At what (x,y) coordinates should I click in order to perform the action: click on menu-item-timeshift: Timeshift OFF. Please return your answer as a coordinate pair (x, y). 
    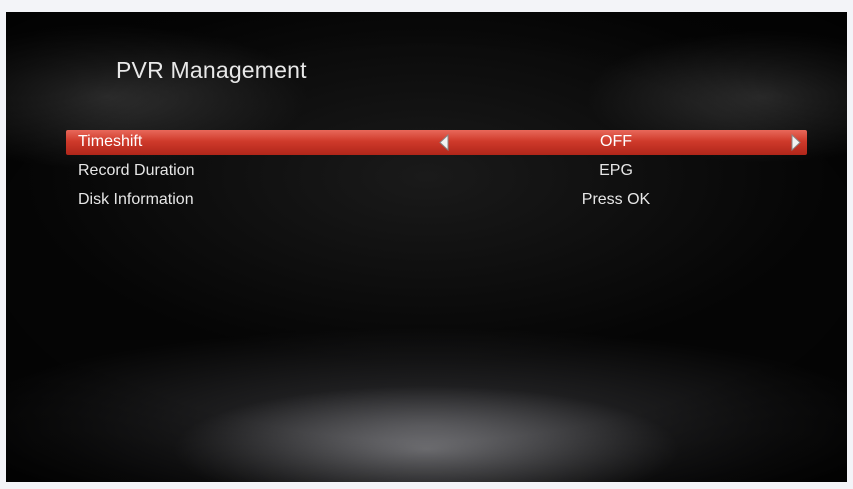
    Looking at the image, I should click on (436, 142).